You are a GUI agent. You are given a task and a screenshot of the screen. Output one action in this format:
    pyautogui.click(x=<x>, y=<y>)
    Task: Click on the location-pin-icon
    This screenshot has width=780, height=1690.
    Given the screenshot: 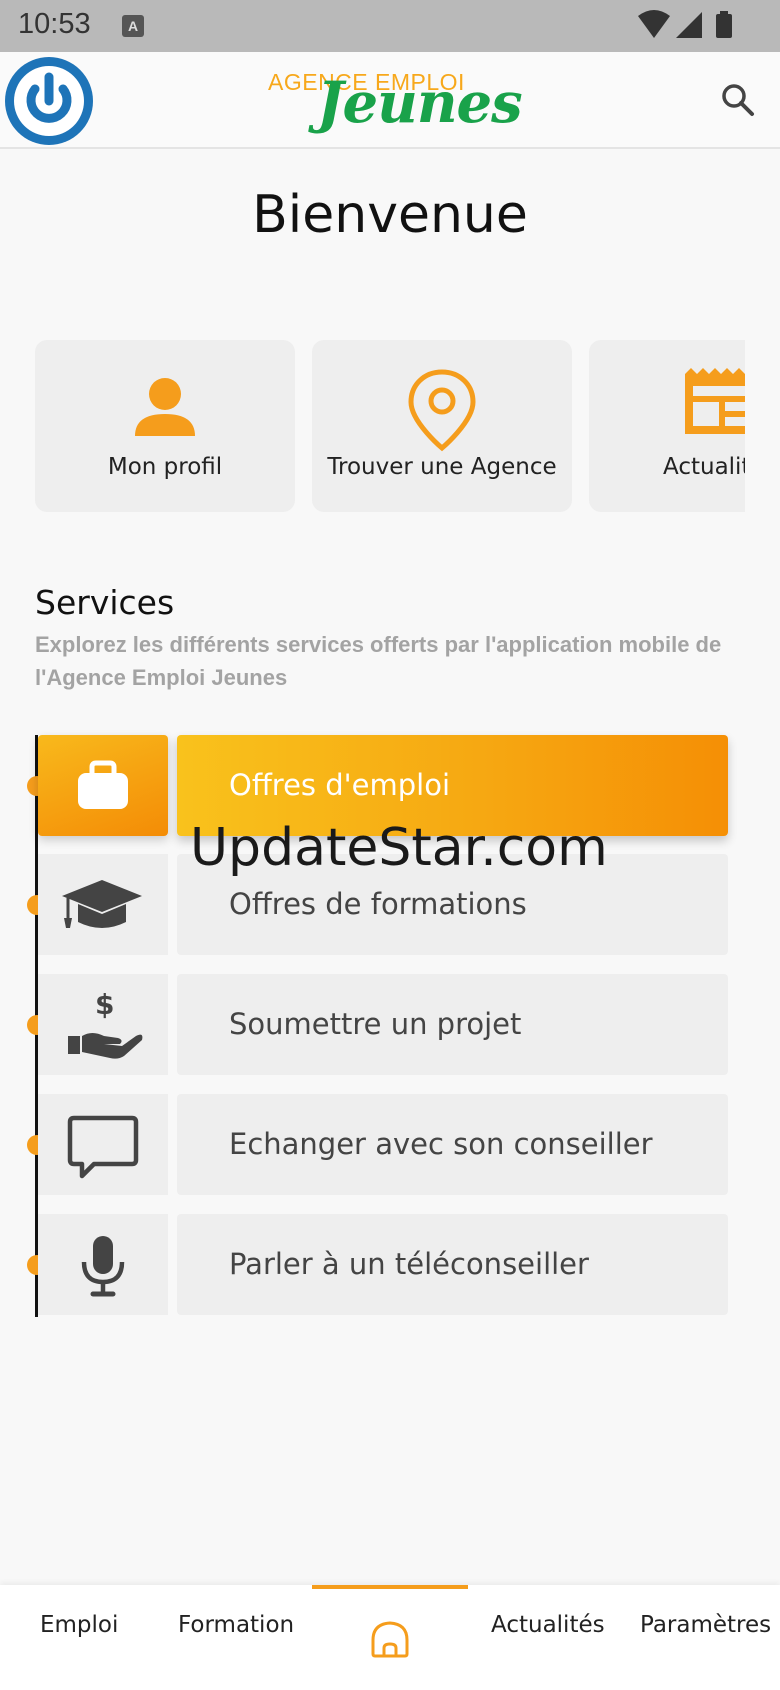 What is the action you would take?
    pyautogui.click(x=442, y=410)
    